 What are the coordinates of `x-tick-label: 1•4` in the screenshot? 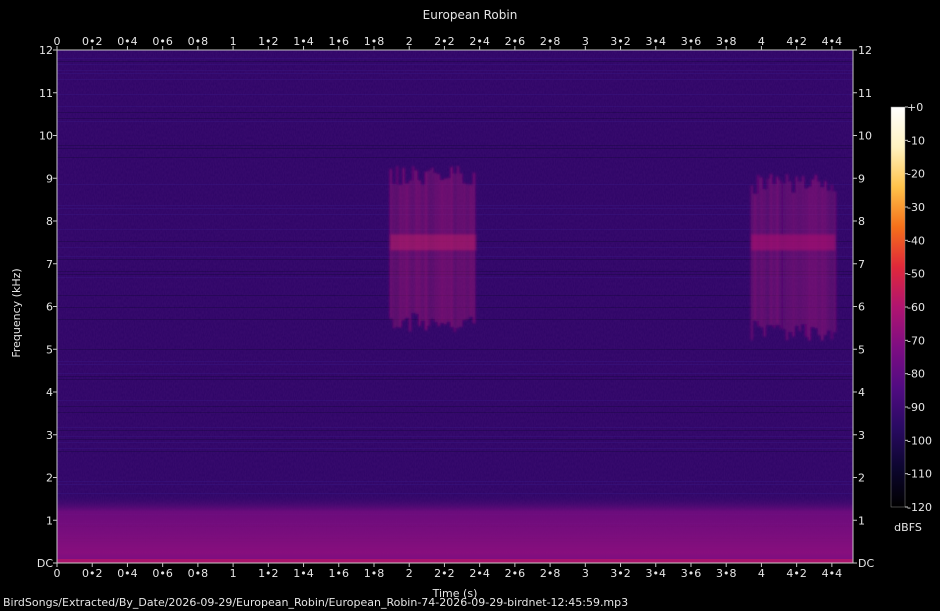 It's located at (303, 573).